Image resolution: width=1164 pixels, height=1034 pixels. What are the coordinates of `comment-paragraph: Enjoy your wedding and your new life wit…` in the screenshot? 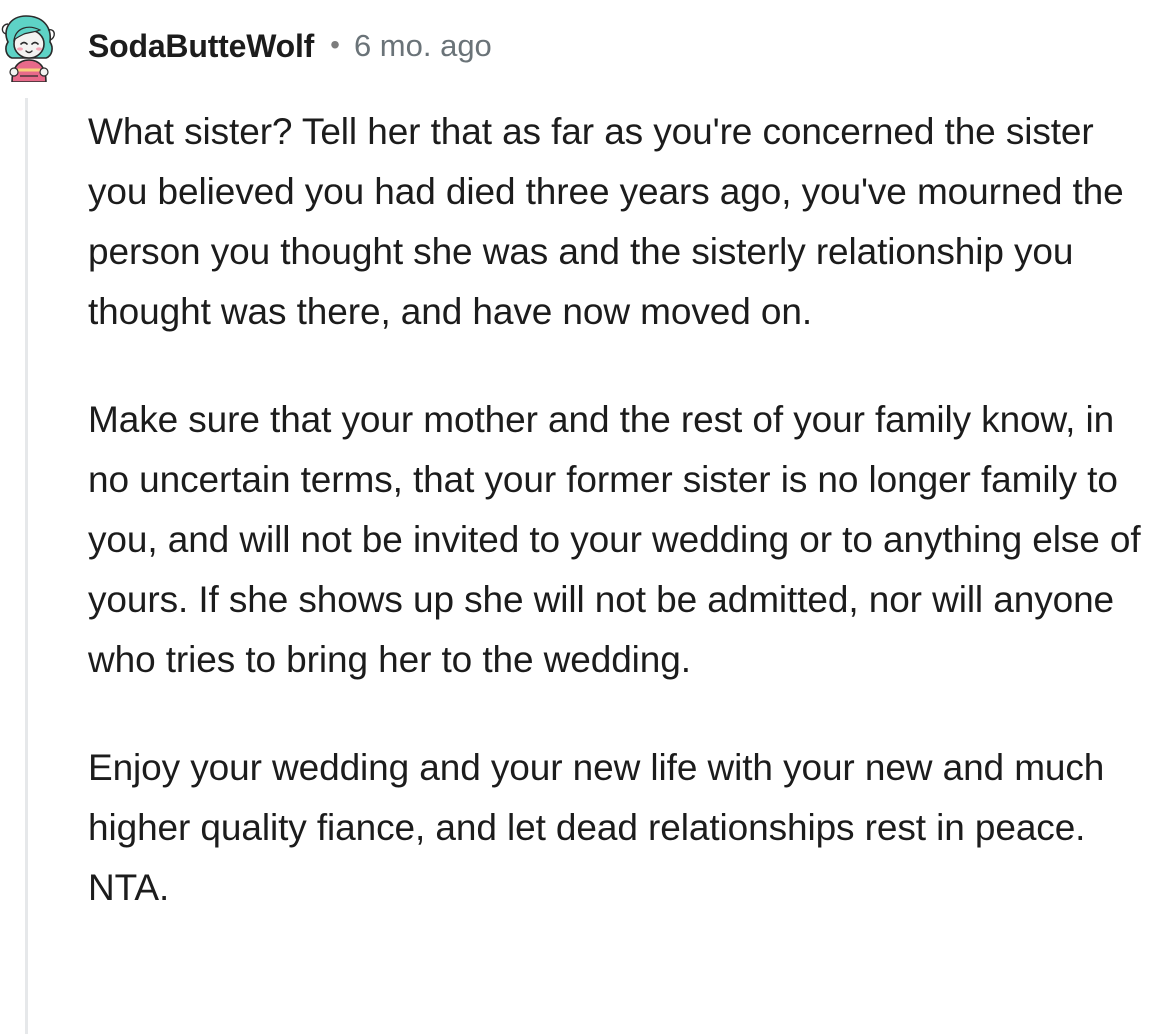 It's located at (596, 827).